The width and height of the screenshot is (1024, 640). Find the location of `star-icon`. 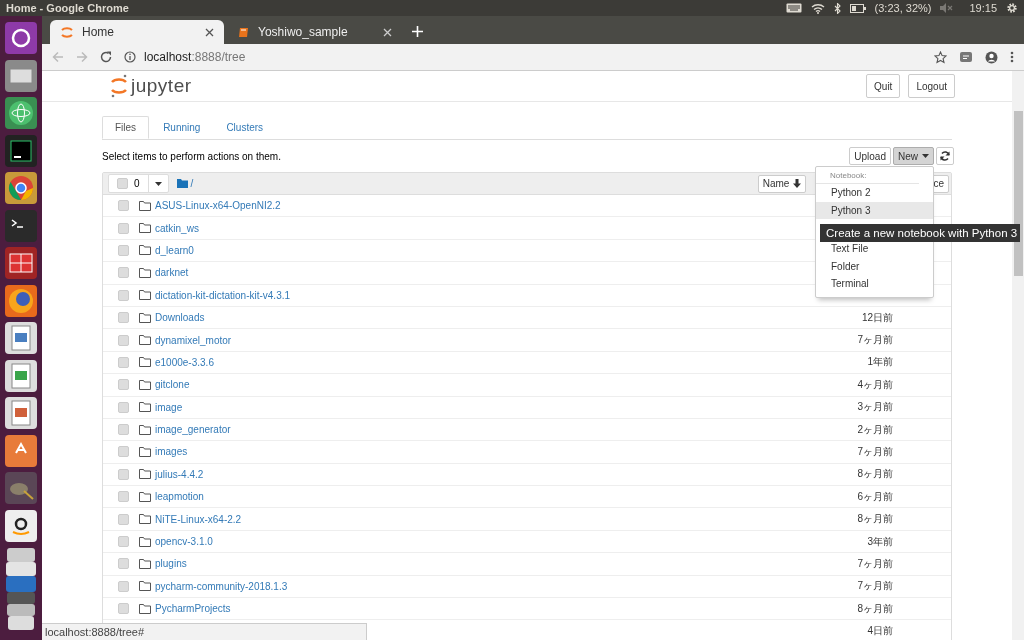

star-icon is located at coordinates (940, 57).